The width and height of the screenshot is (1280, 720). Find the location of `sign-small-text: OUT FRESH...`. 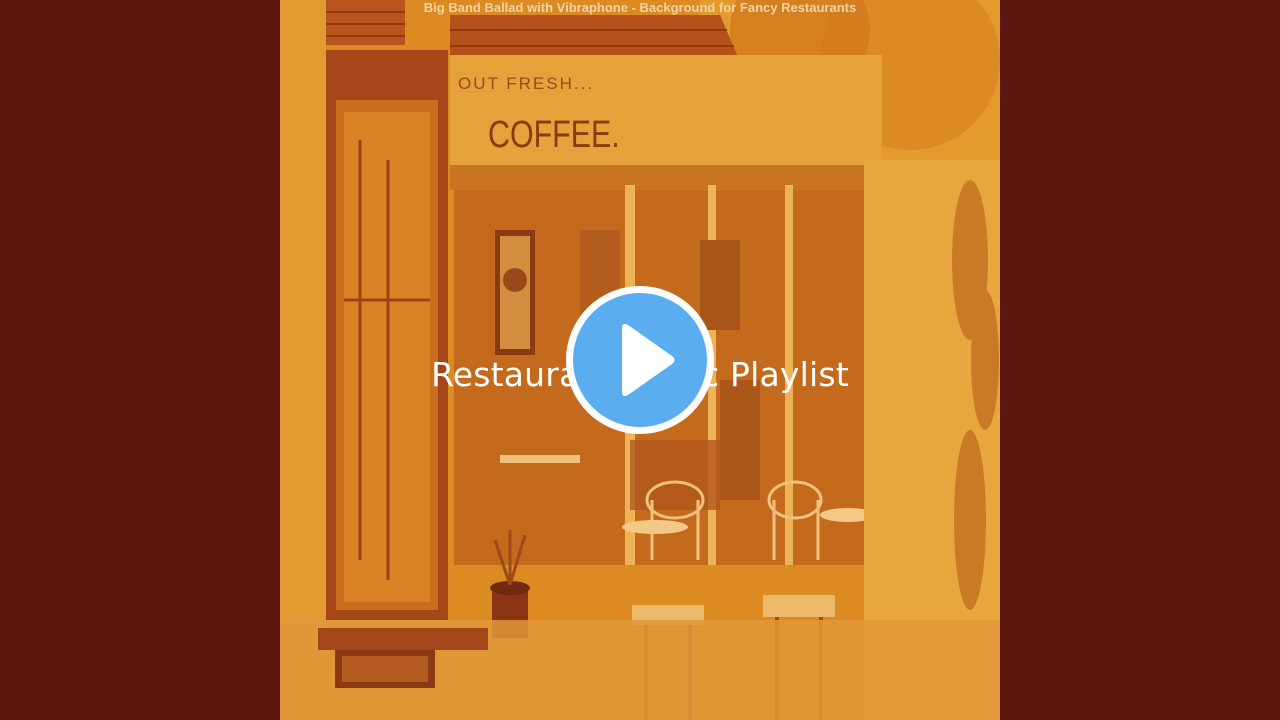

sign-small-text: OUT FRESH... is located at coordinates (526, 83).